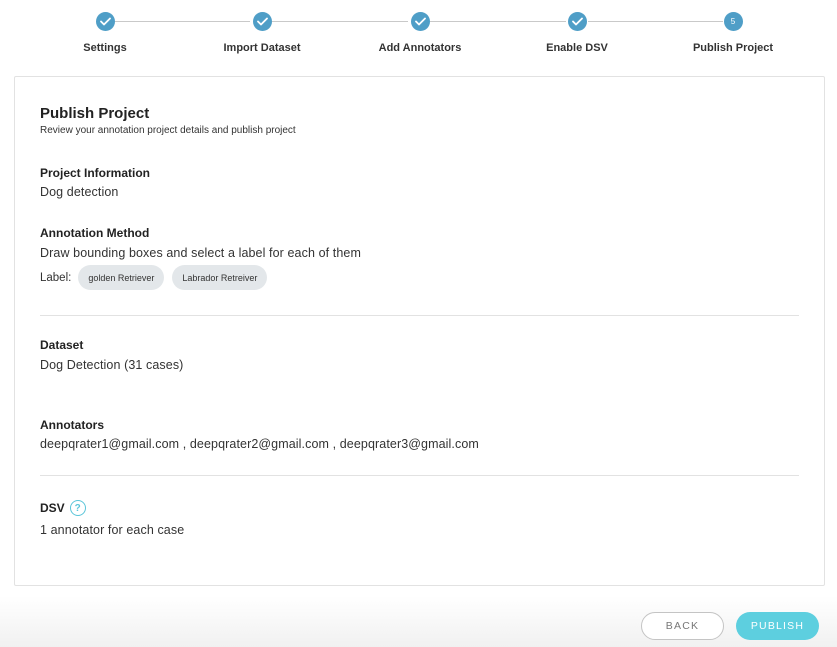 The height and width of the screenshot is (647, 837). I want to click on step-settings: Settings, so click(105, 33).